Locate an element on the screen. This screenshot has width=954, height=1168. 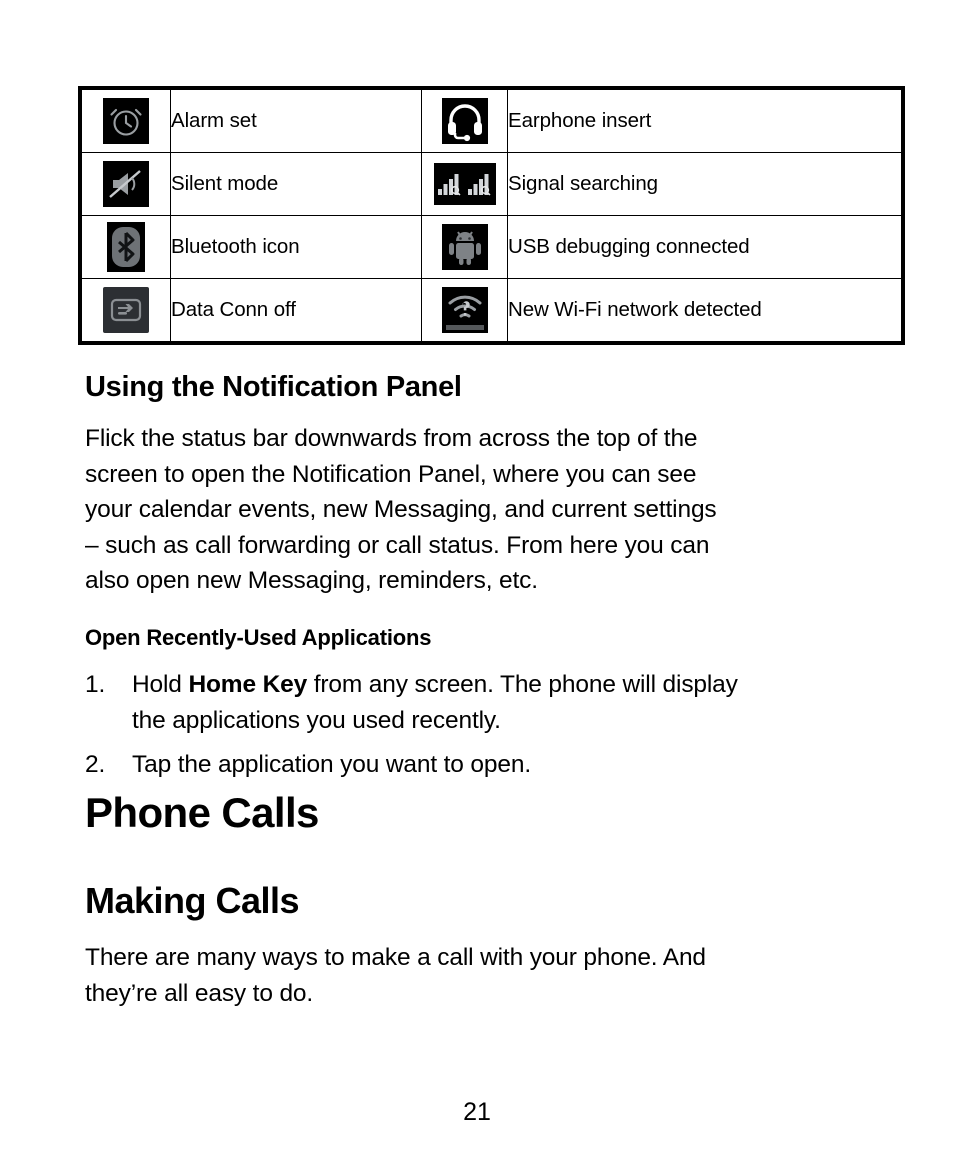
heading-making-calls: Making Calls is located at coordinates (192, 900).